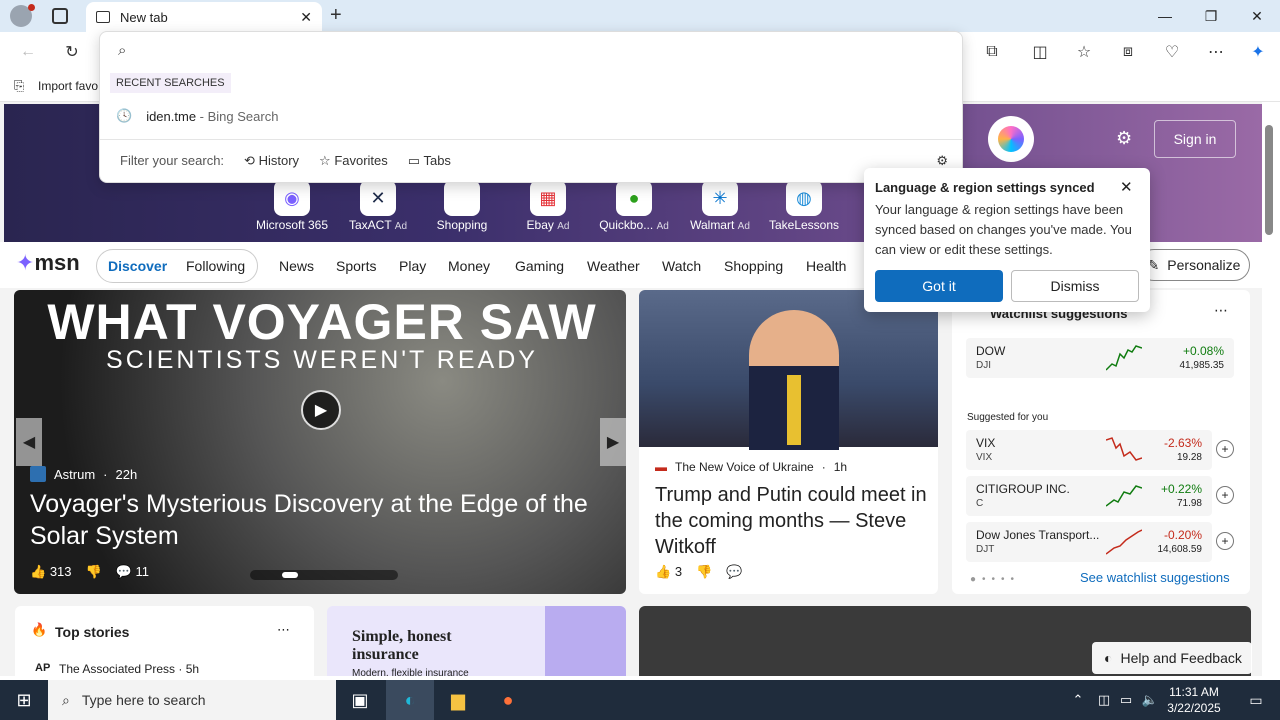 This screenshot has height=720, width=1280. I want to click on nav-weather: Weather, so click(613, 266).